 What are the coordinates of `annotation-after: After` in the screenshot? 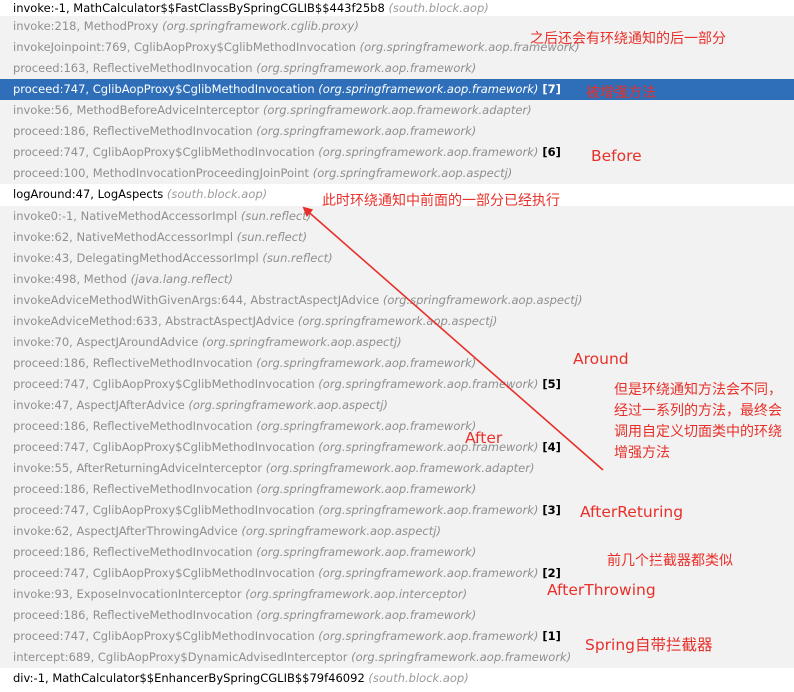 It's located at (484, 438).